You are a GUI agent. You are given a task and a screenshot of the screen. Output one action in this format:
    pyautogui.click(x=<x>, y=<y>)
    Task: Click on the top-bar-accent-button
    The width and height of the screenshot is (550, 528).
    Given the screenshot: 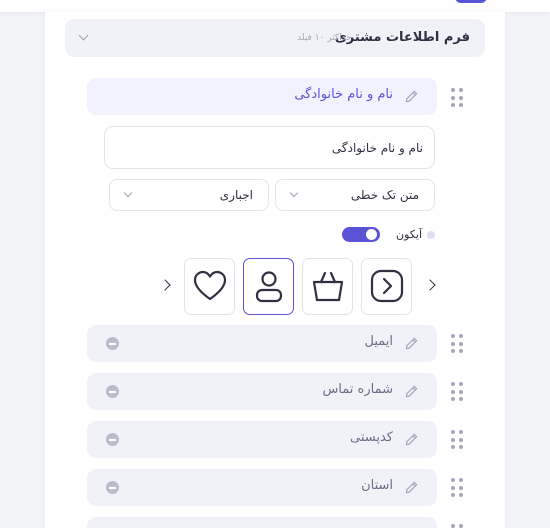 What is the action you would take?
    pyautogui.click(x=471, y=1)
    